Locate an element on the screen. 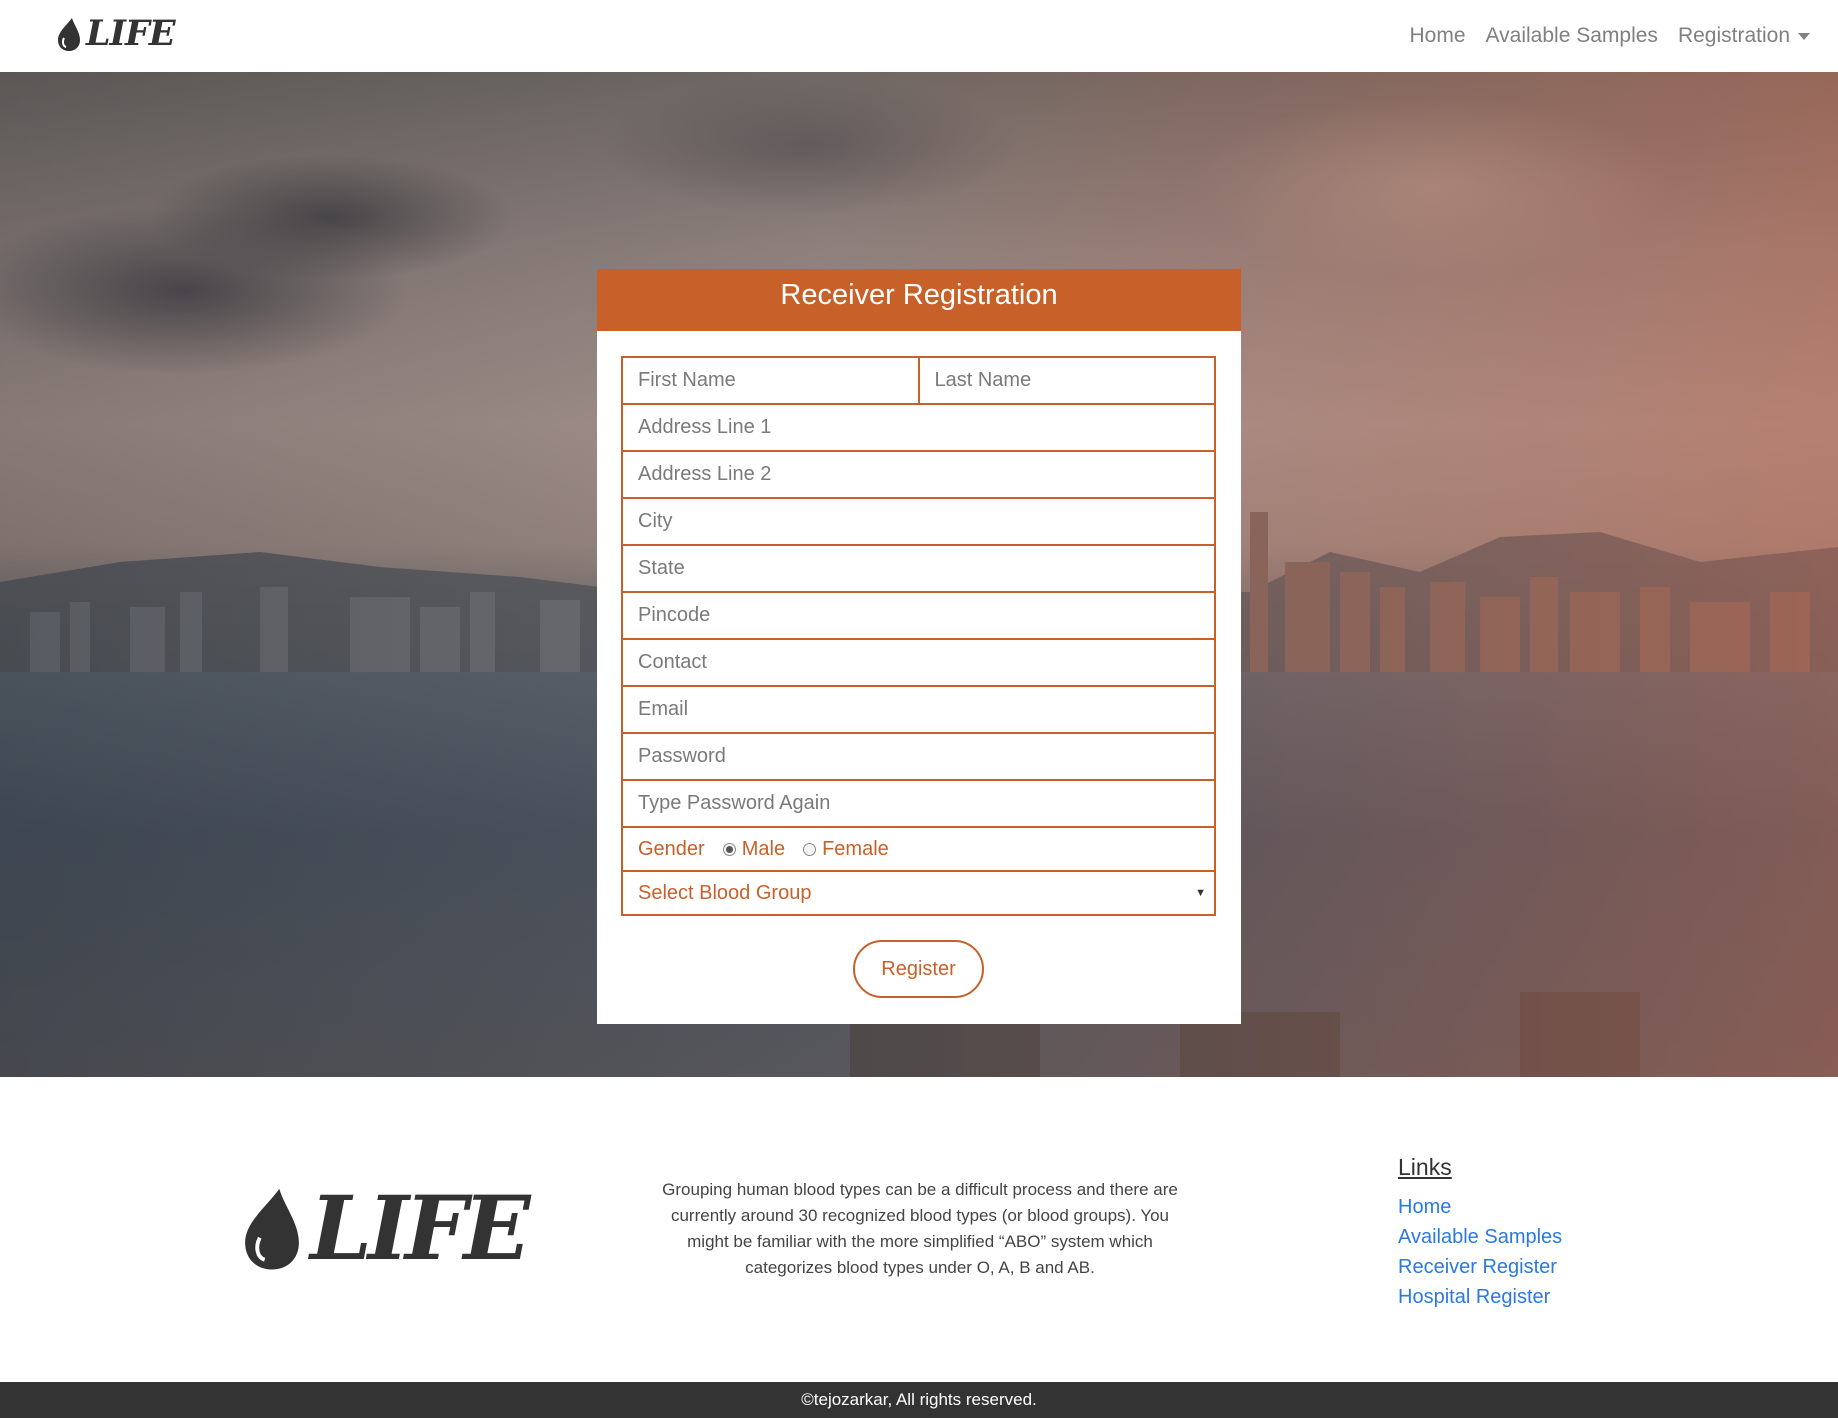 The image size is (1838, 1418). nav-home: Home is located at coordinates (1438, 36).